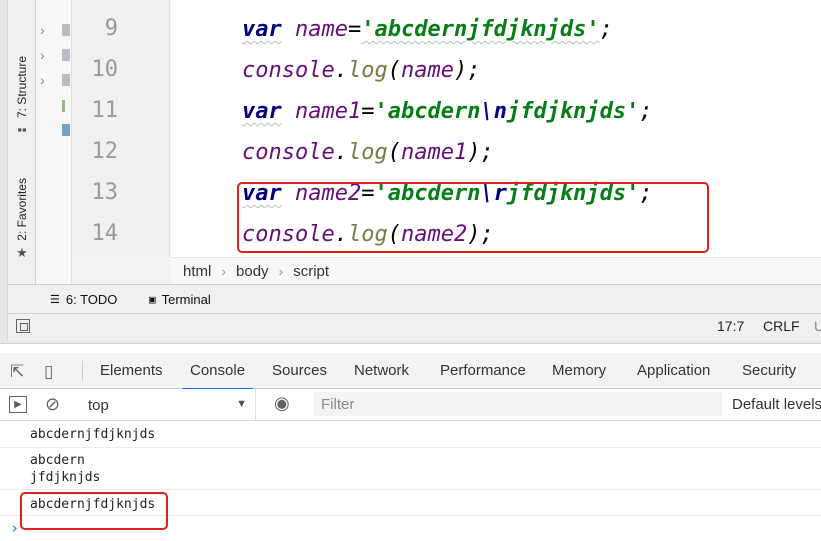 Image resolution: width=821 pixels, height=541 pixels. I want to click on argument: name1, so click(434, 152).